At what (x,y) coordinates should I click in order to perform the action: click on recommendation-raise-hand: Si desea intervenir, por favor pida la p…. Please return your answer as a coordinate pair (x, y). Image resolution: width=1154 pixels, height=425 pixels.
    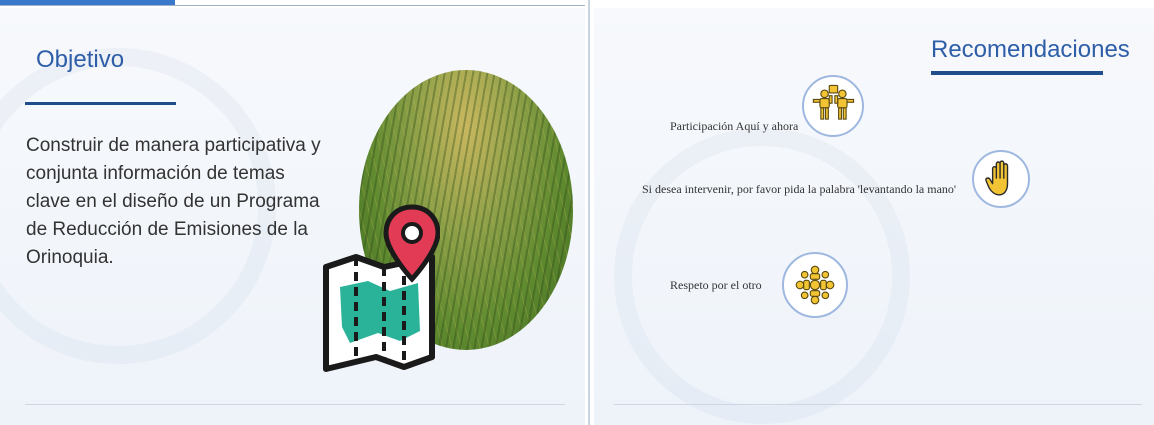
    Looking at the image, I should click on (799, 189).